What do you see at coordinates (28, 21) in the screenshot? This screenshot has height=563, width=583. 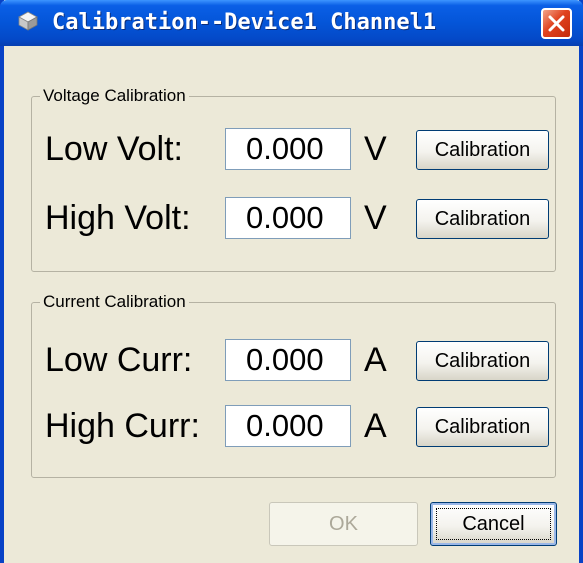 I see `device-icon` at bounding box center [28, 21].